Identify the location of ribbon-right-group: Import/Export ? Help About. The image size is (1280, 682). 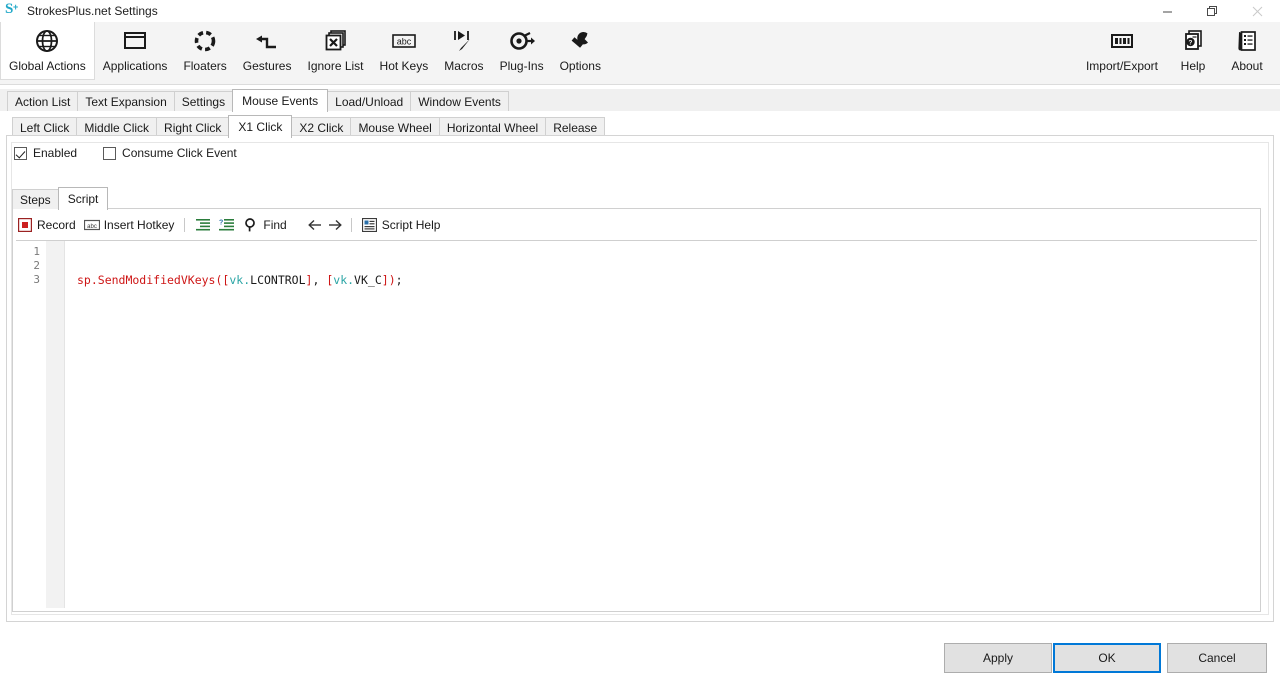
(1176, 53).